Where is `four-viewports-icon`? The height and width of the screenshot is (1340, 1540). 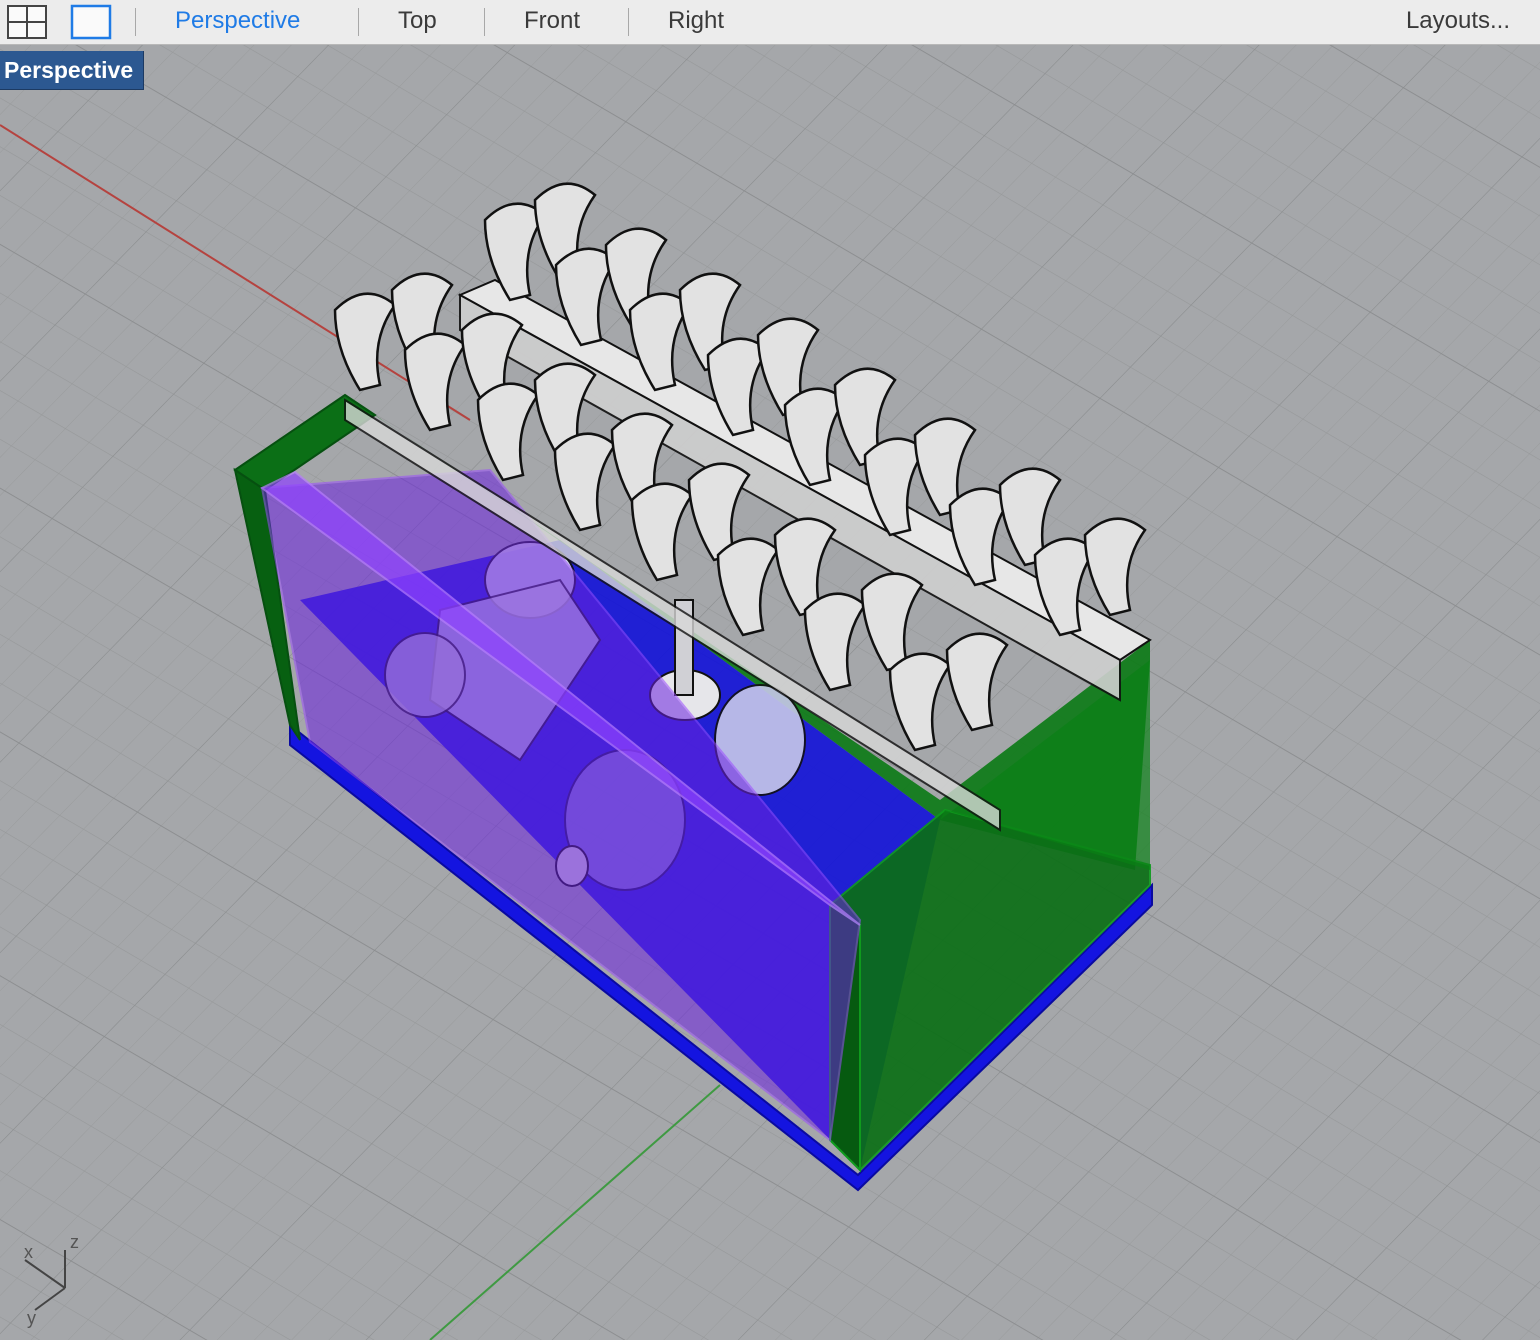
four-viewports-icon is located at coordinates (28, 22).